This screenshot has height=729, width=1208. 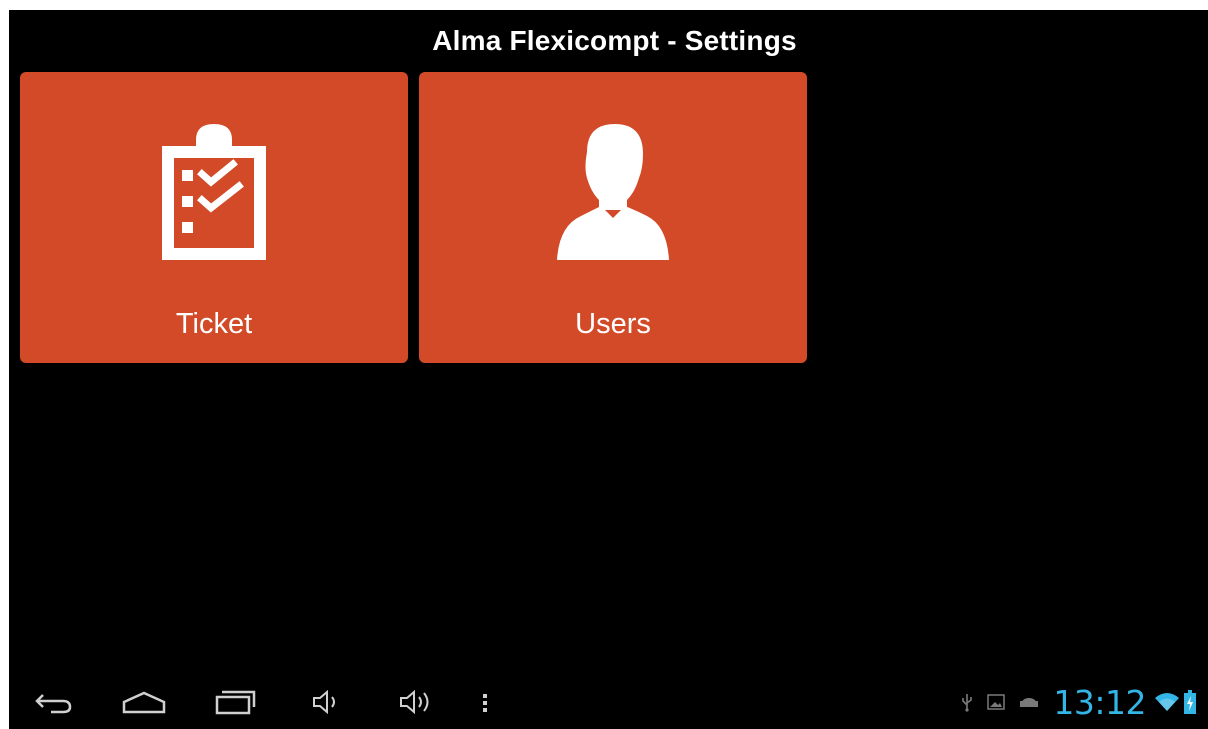 I want to click on status-bar: 13:12, so click(x=1079, y=702).